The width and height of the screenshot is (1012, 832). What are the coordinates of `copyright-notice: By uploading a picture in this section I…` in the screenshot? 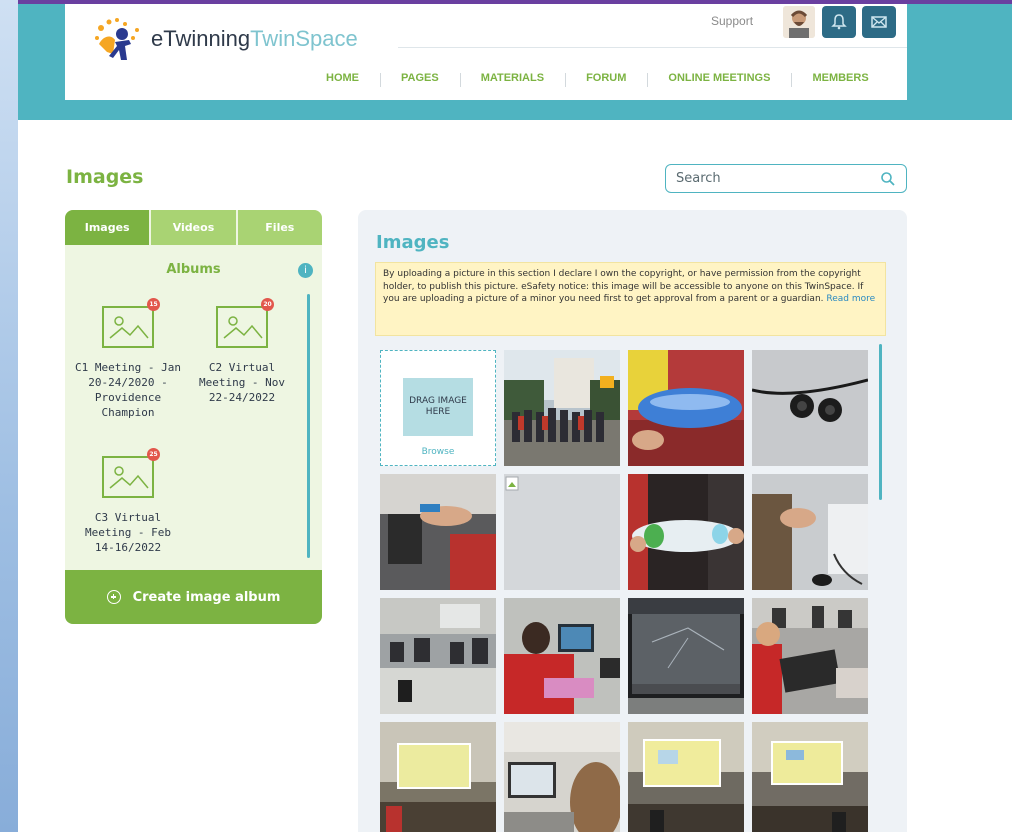 It's located at (630, 299).